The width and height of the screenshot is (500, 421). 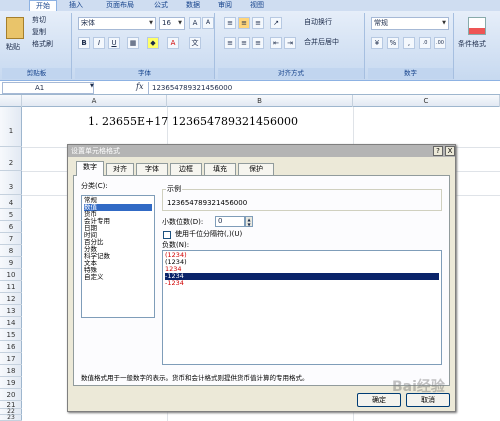 I want to click on bold-button: B, so click(x=84, y=43).